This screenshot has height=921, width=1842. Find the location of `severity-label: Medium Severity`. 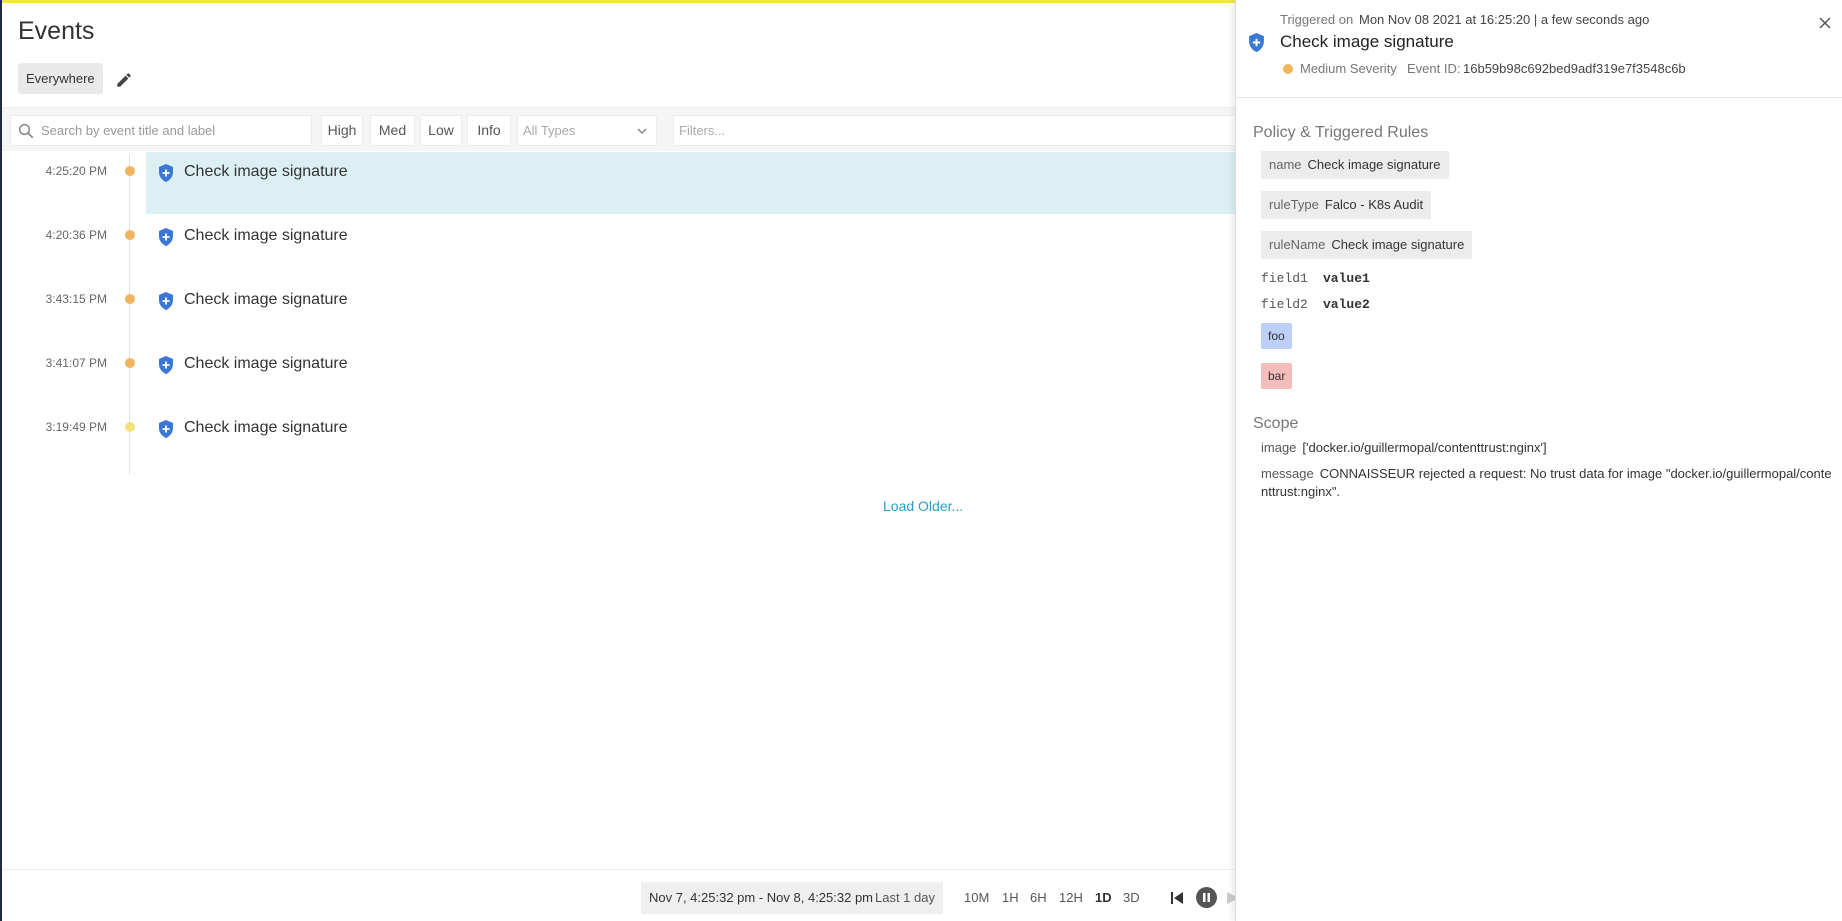

severity-label: Medium Severity is located at coordinates (1348, 68).